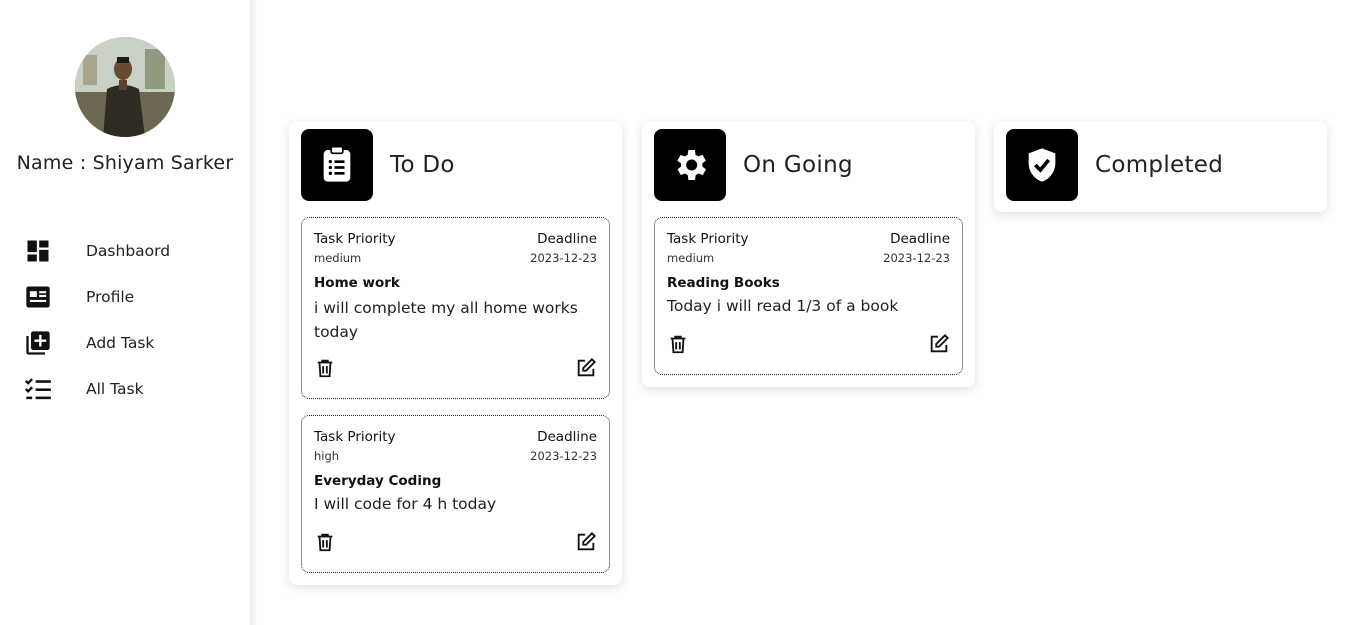 This screenshot has height=625, width=1365. What do you see at coordinates (446, 320) in the screenshot?
I see `task-description: i will complete my all home works today` at bounding box center [446, 320].